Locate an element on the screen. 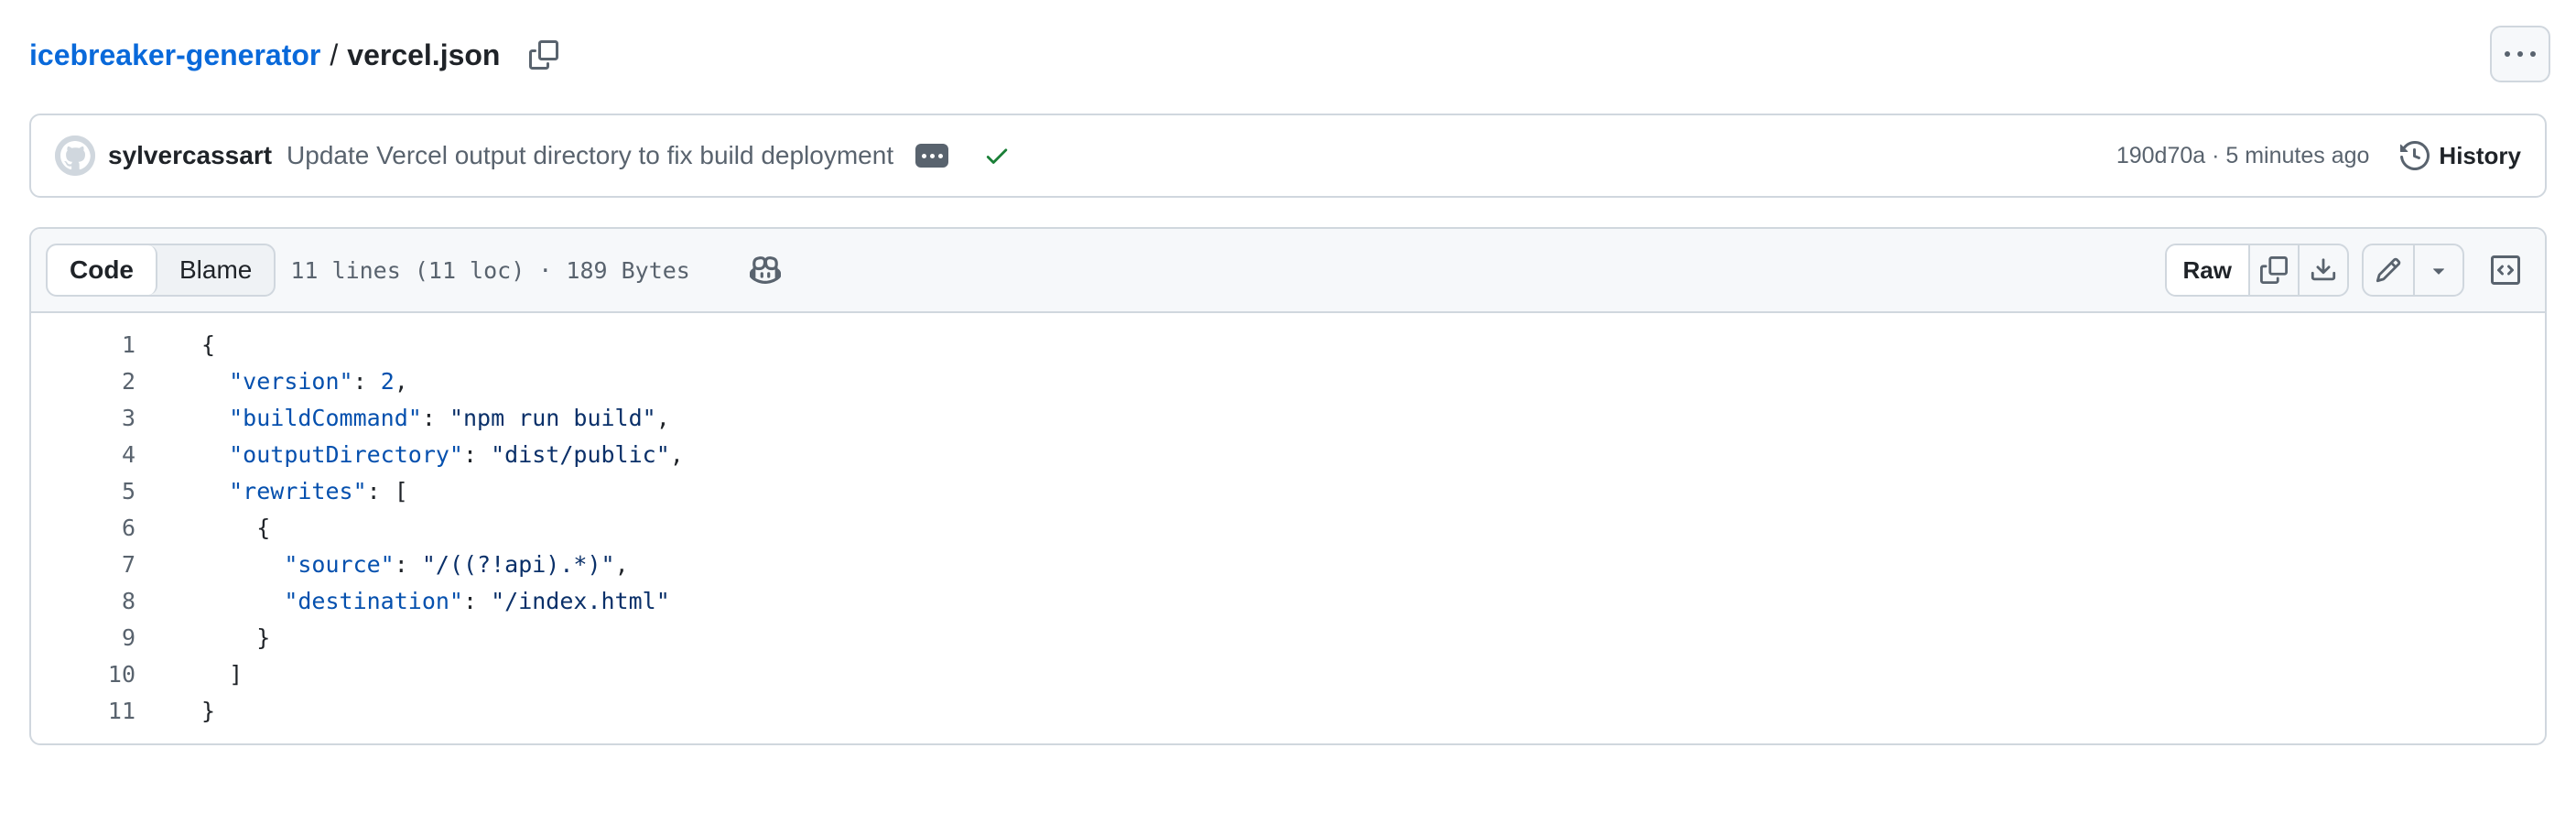 The height and width of the screenshot is (813, 2576). edit-group is located at coordinates (2413, 271).